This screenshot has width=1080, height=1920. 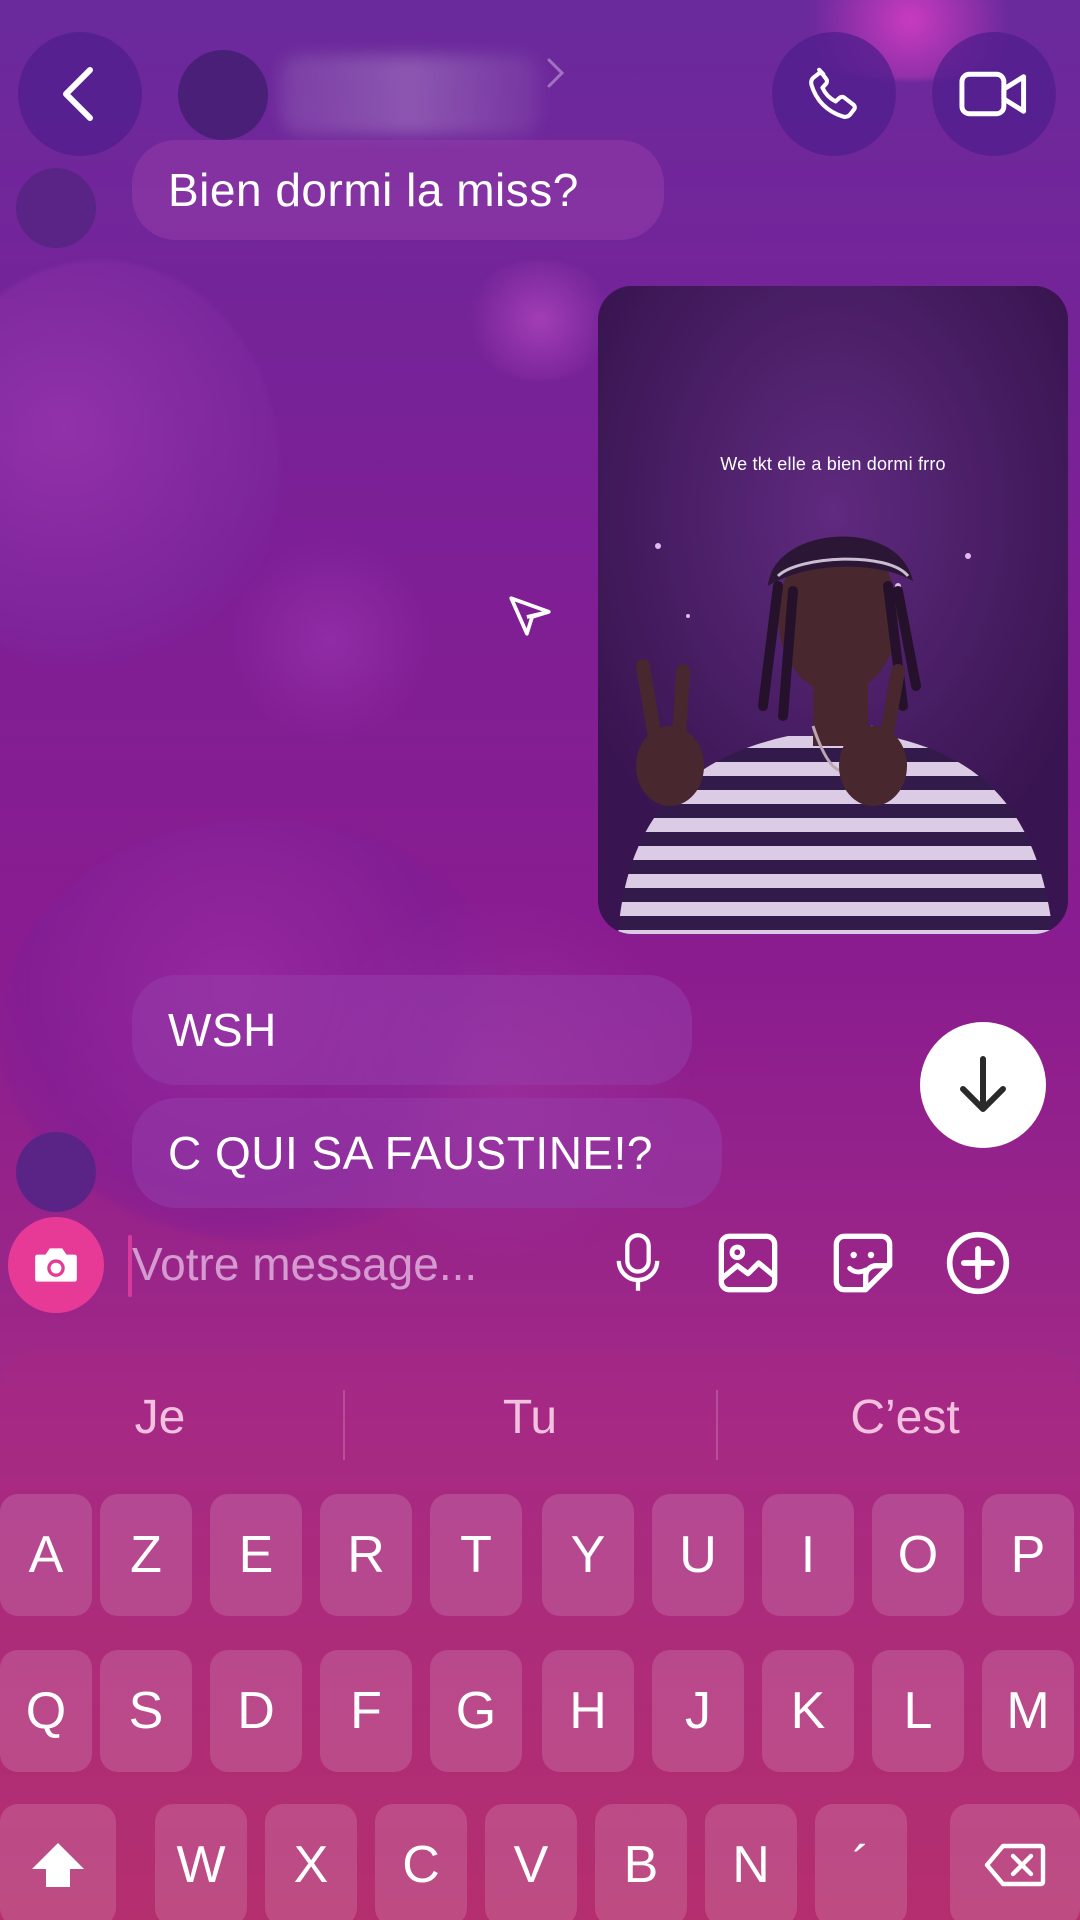 I want to click on message-bubble: Bien dormi la miss?, so click(x=398, y=190).